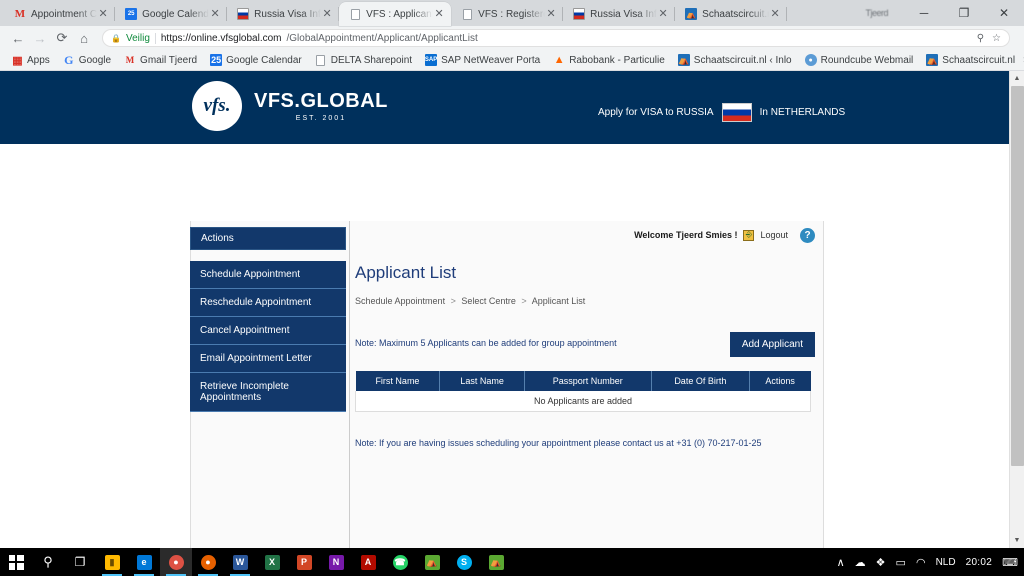 This screenshot has width=1024, height=576. What do you see at coordinates (176, 14) in the screenshot?
I see `tab-title: Google Calenda` at bounding box center [176, 14].